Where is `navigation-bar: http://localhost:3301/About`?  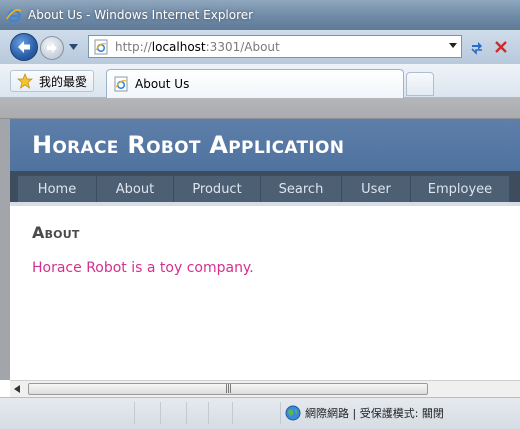
navigation-bar: http://localhost:3301/About is located at coordinates (260, 47).